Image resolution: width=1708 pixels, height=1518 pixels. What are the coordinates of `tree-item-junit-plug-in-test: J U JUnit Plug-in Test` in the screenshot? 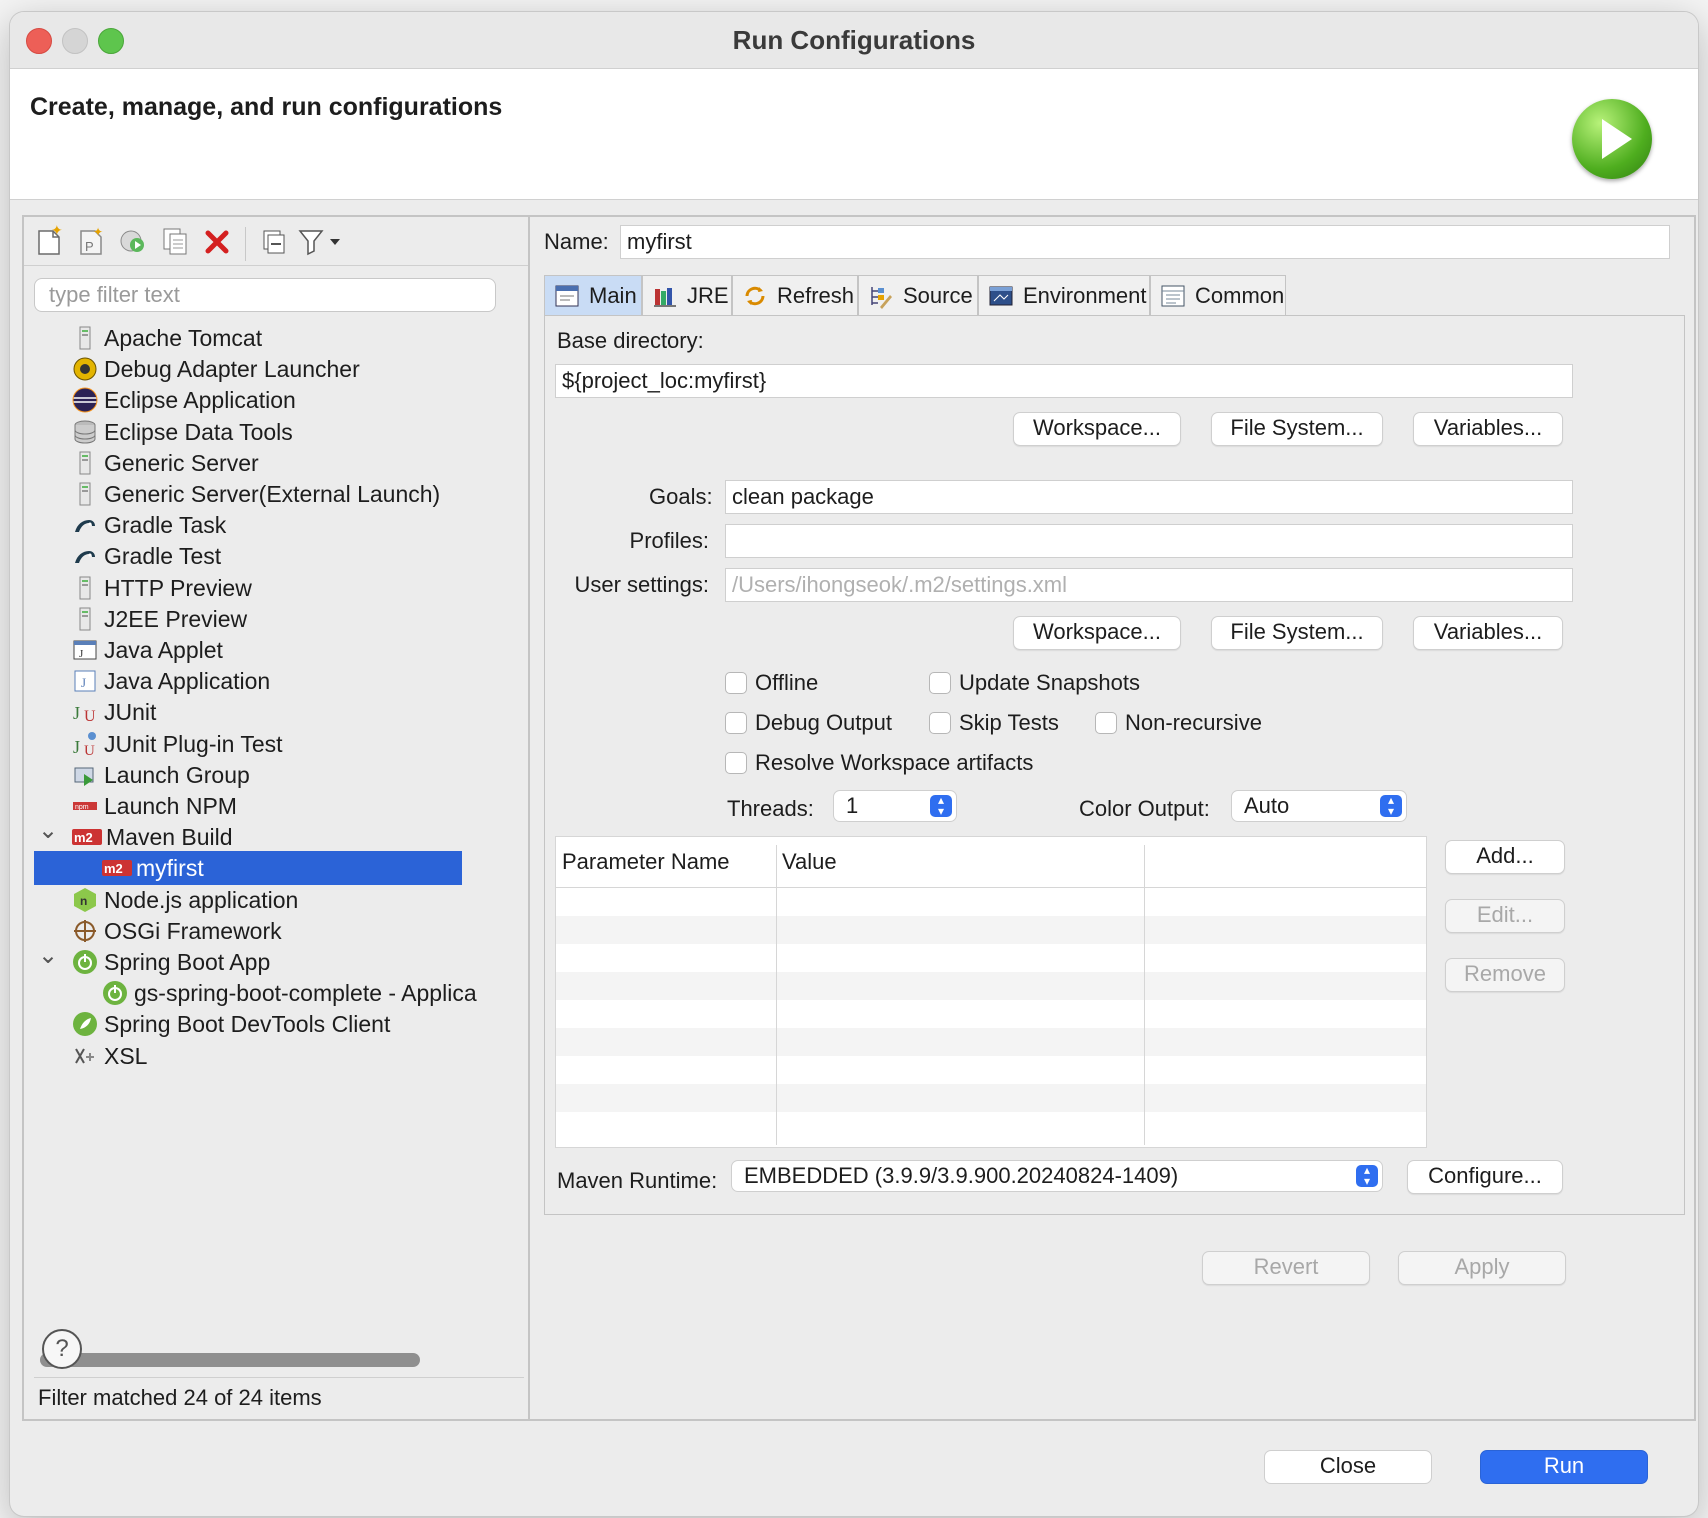 It's located at (264, 744).